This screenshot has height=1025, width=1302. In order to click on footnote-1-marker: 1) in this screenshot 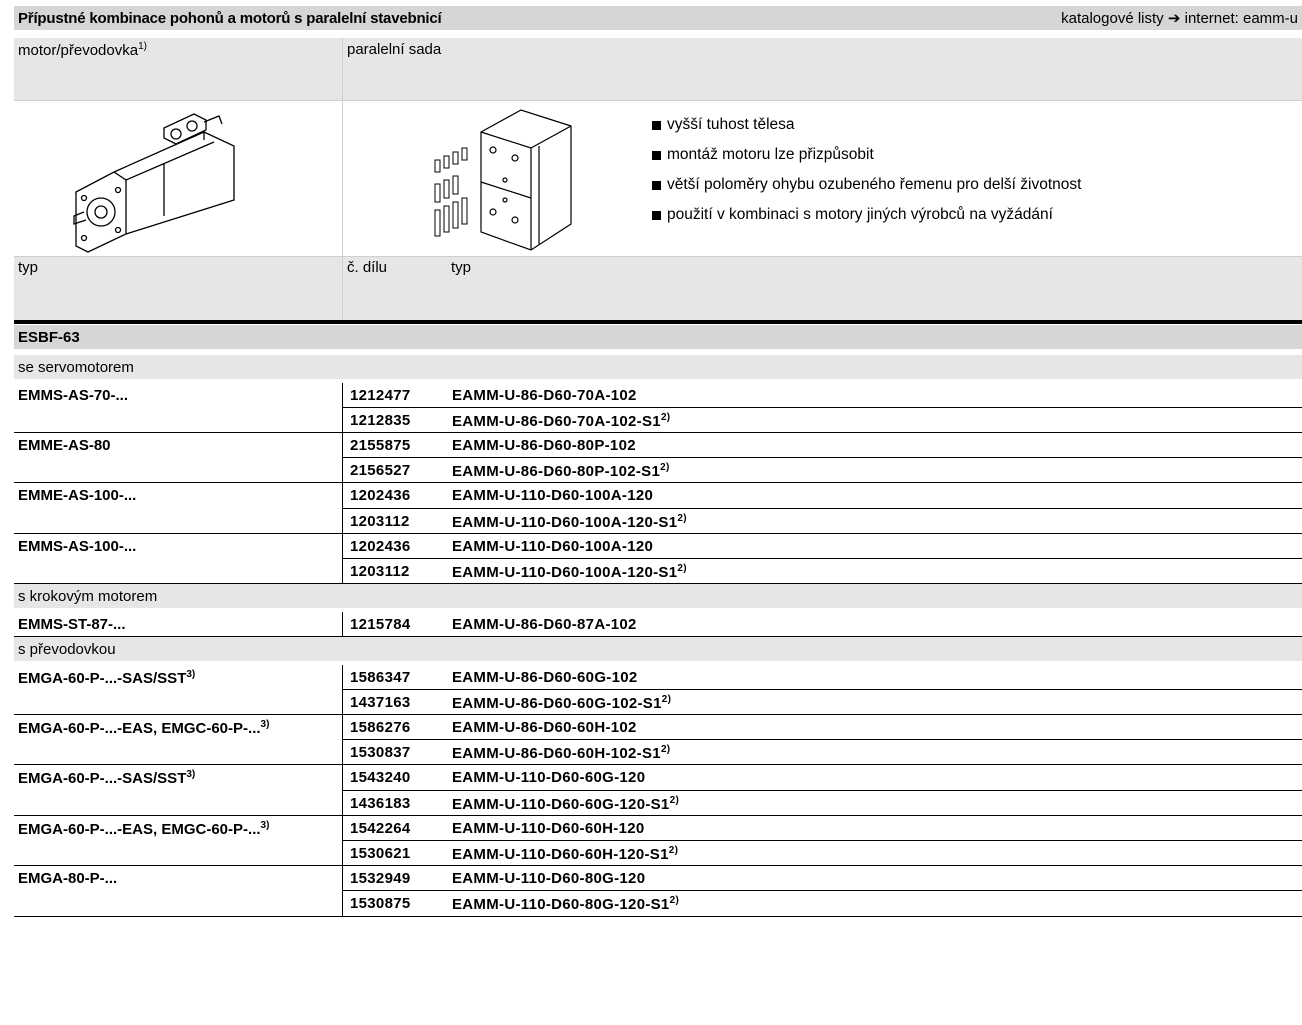, I will do `click(142, 46)`.